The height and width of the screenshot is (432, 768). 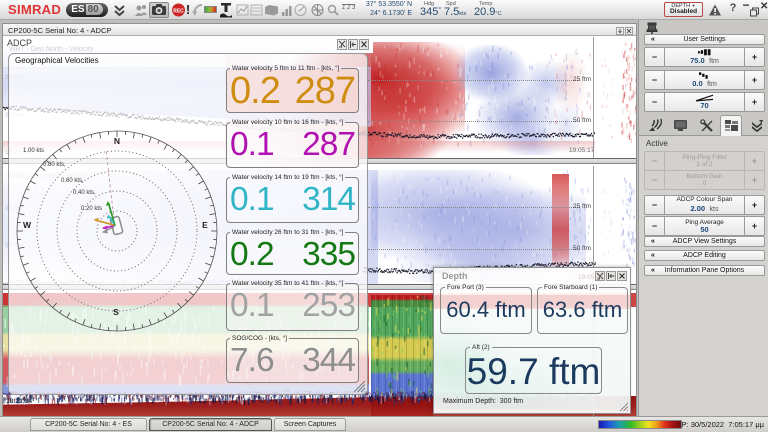 I want to click on svg-text: E, so click(x=205, y=225).